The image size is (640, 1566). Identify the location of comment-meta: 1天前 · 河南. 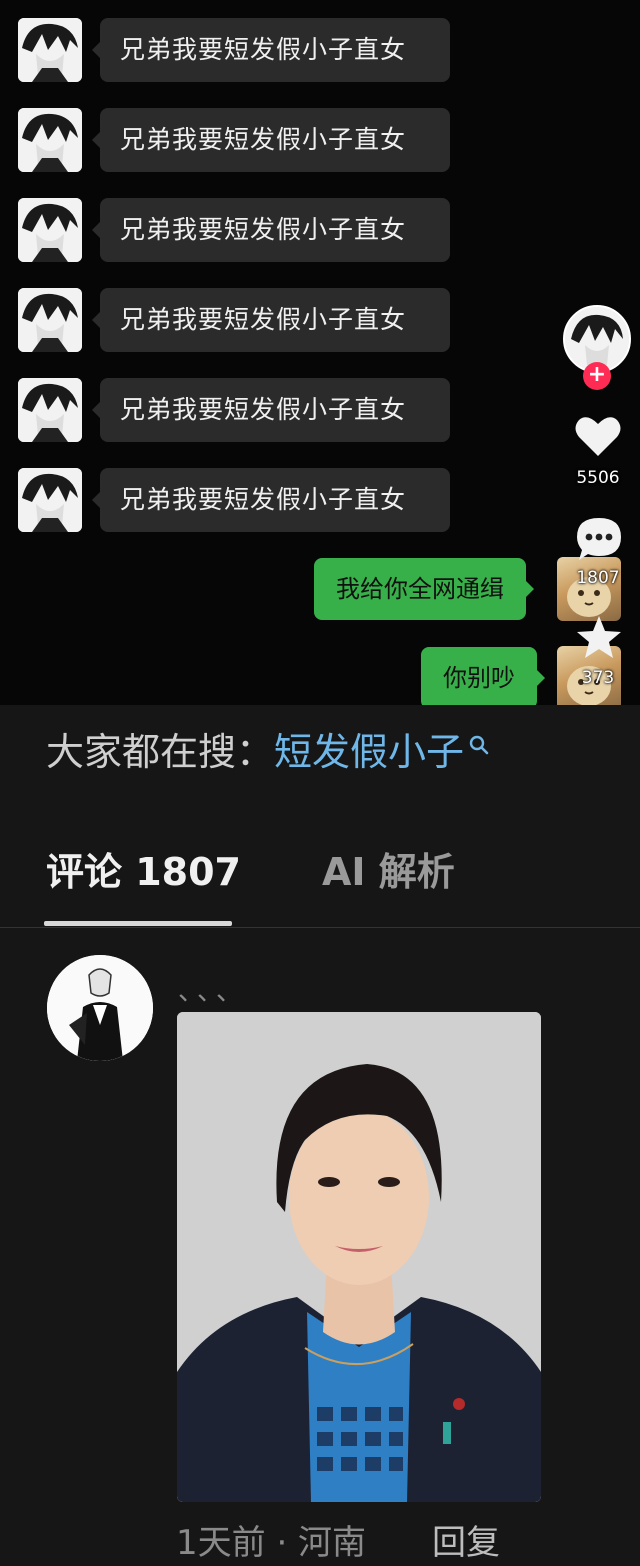
(271, 1543).